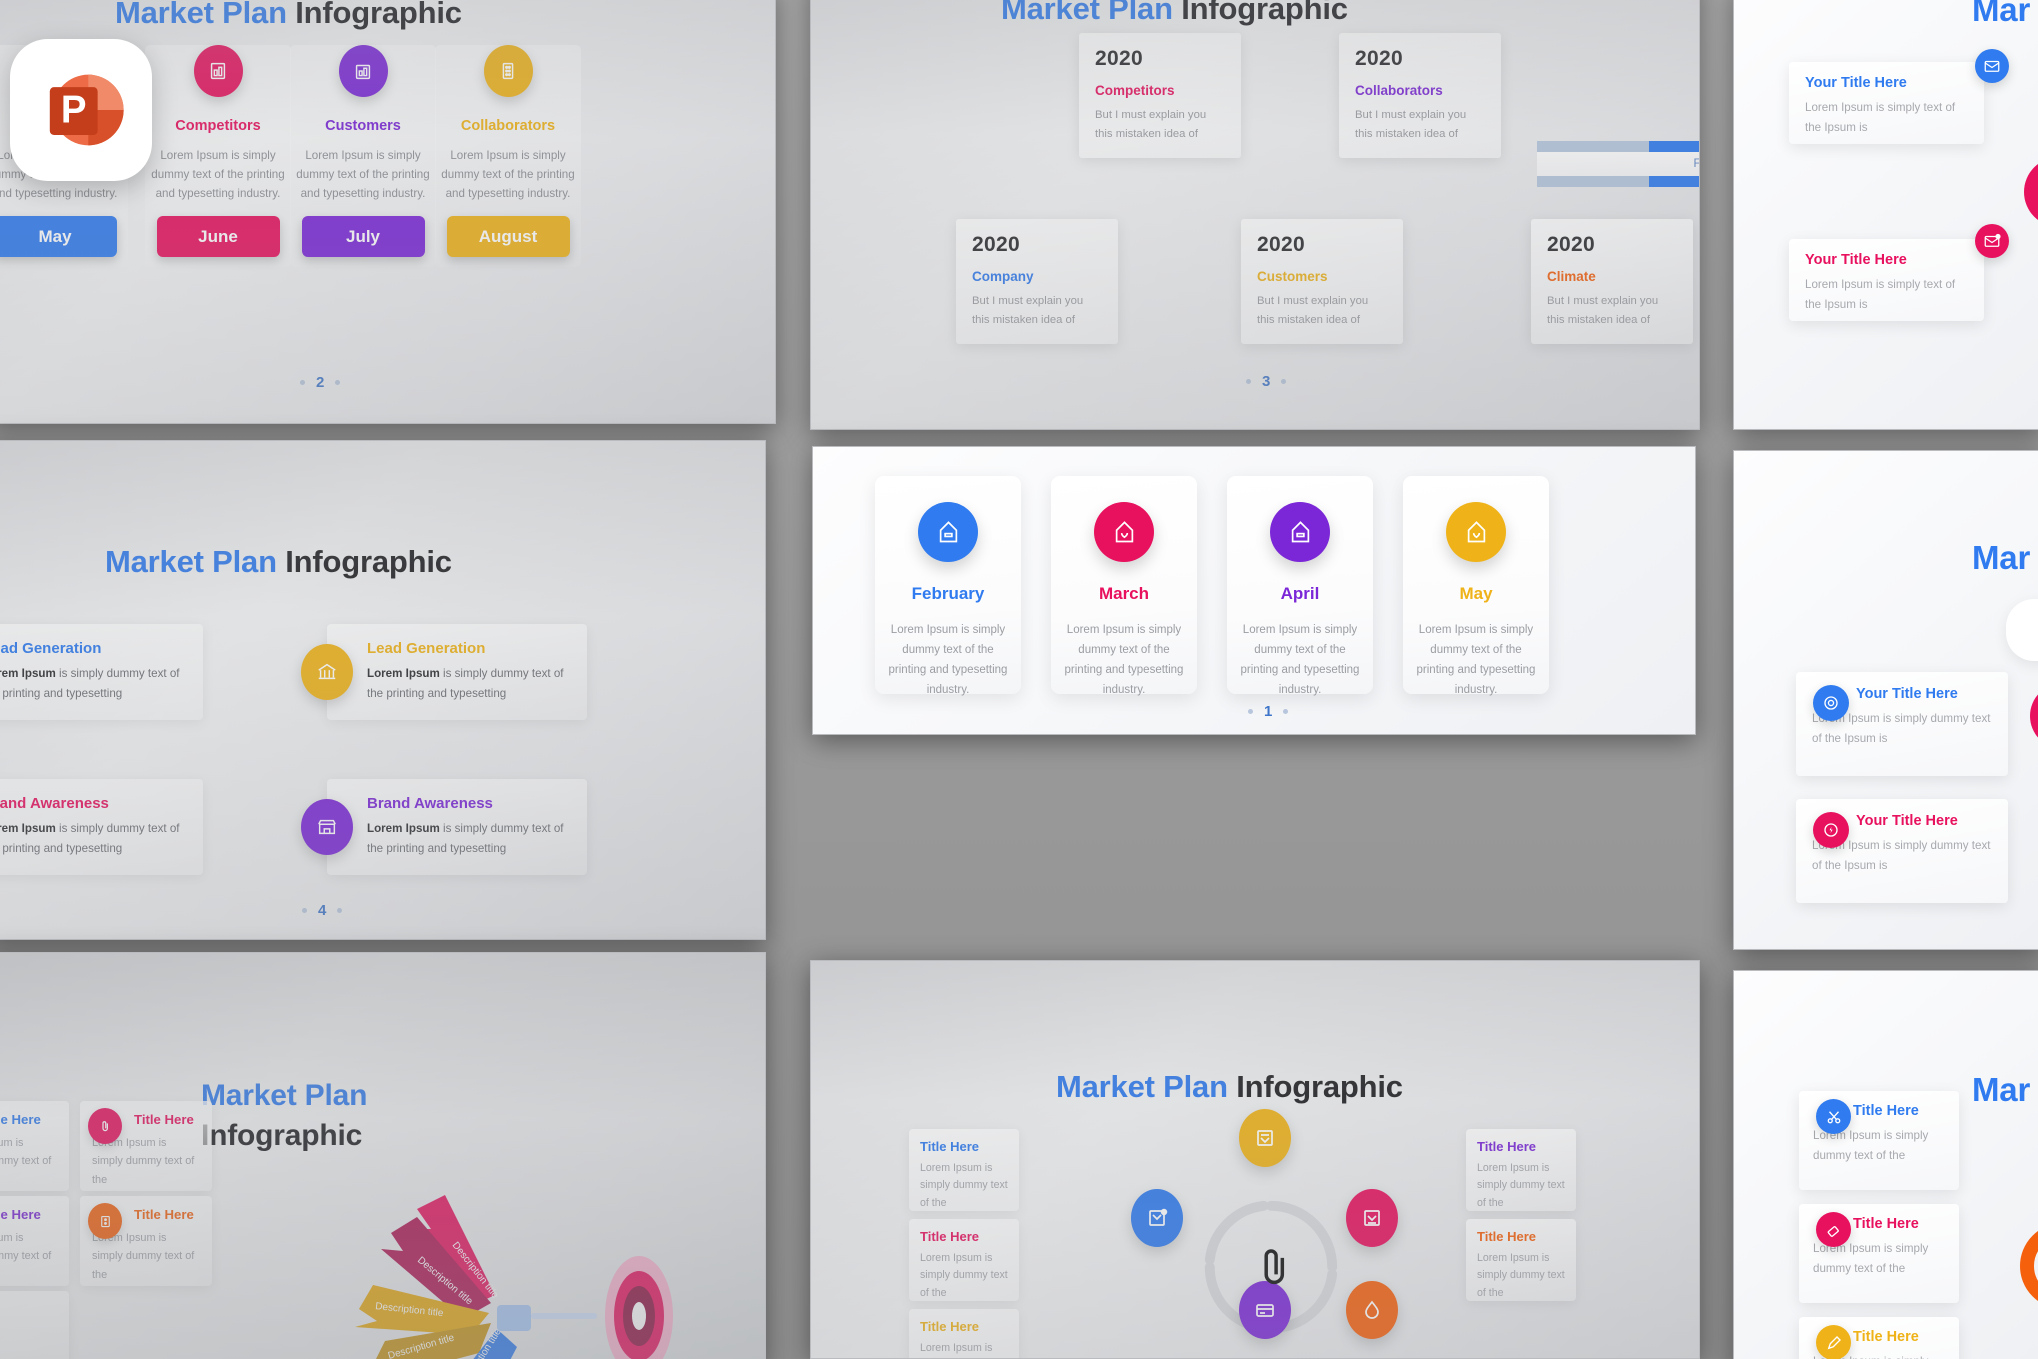  What do you see at coordinates (508, 126) in the screenshot?
I see `list-item-label: Collaborators` at bounding box center [508, 126].